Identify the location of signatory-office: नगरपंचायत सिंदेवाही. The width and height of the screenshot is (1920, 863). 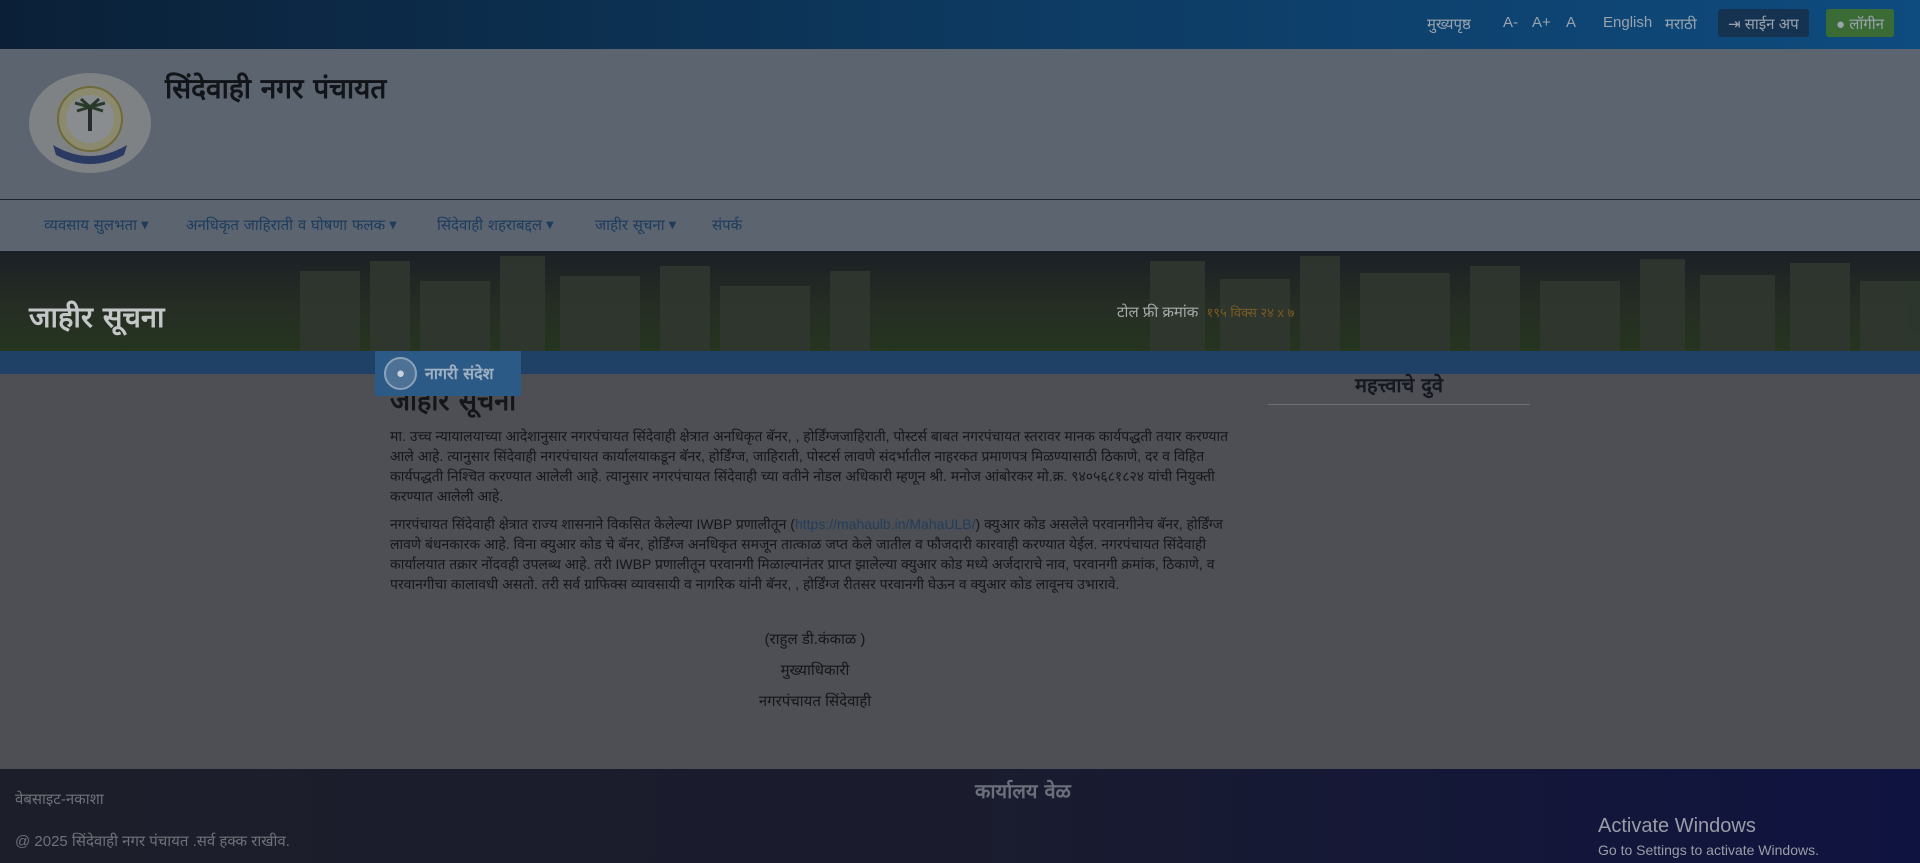
(815, 701).